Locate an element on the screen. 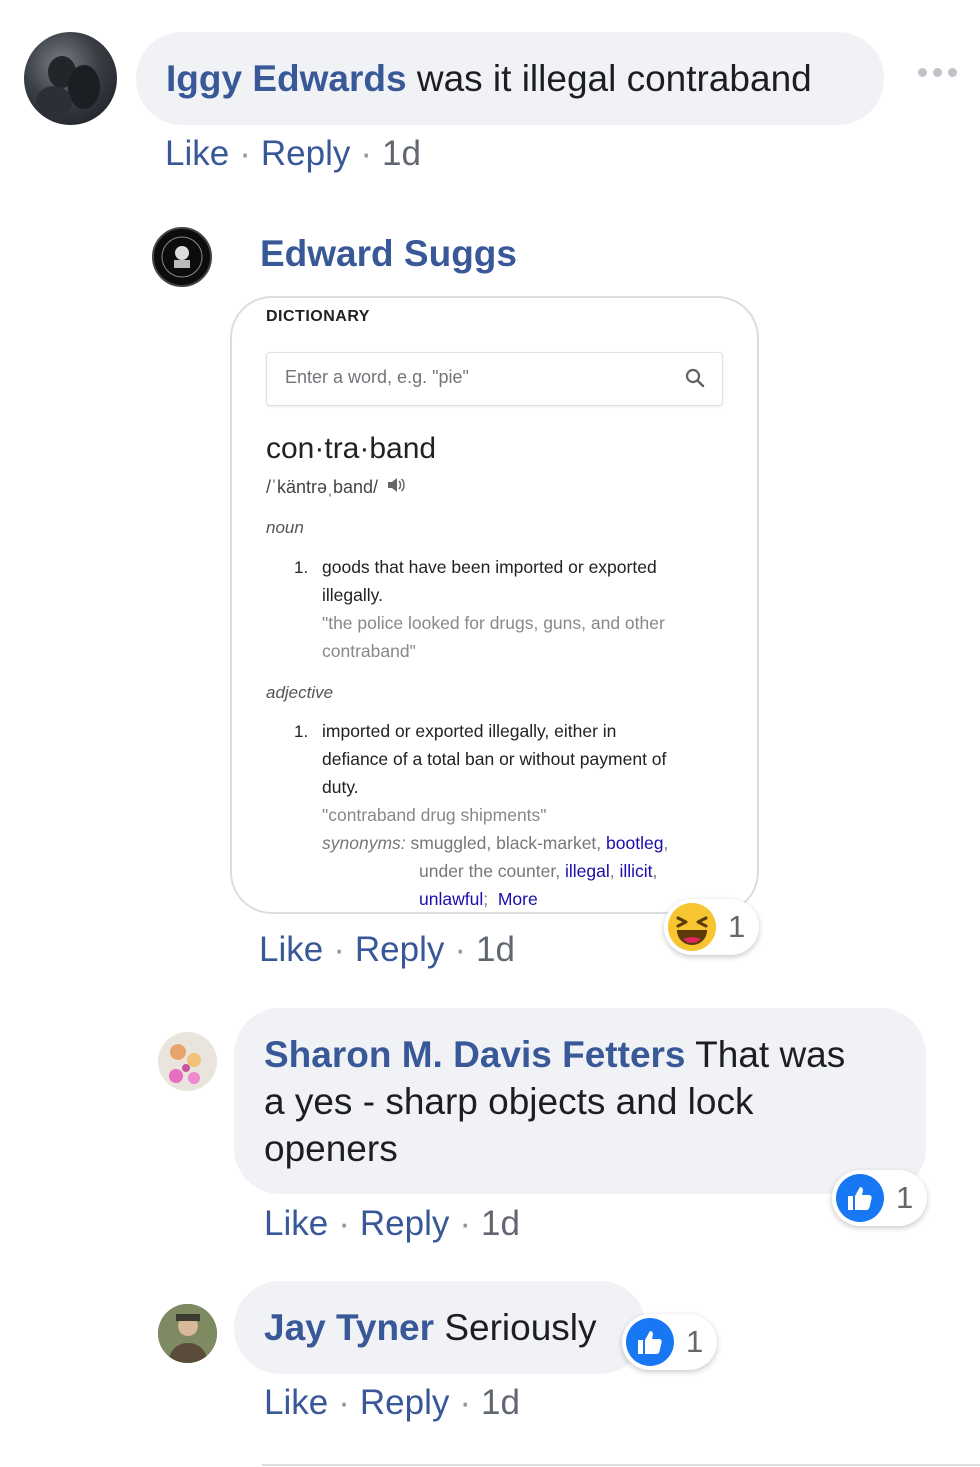 This screenshot has width=980, height=1467. dictionary-header: DICTIONARY is located at coordinates (318, 316).